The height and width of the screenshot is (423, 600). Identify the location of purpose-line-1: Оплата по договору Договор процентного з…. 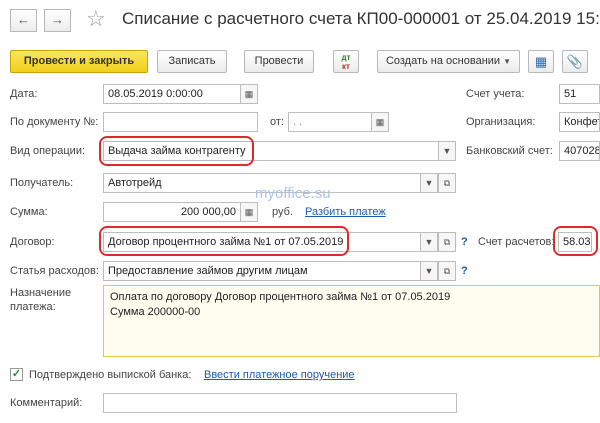
(280, 297).